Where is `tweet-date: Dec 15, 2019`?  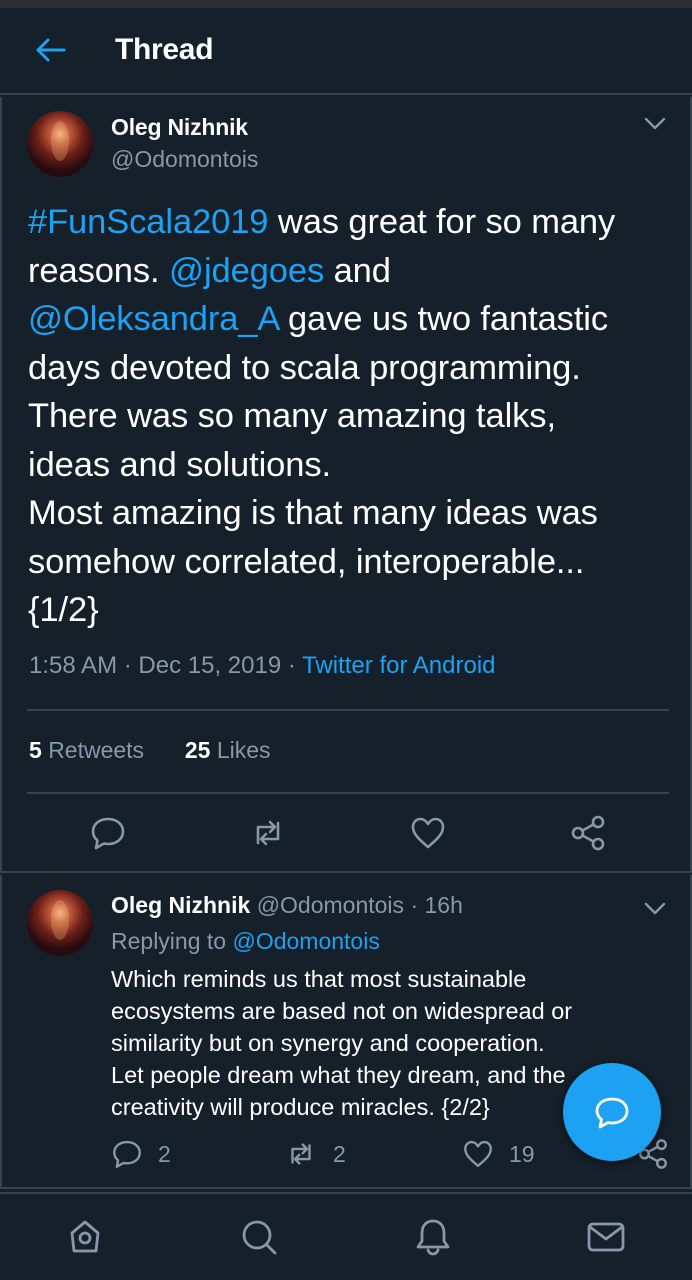 tweet-date: Dec 15, 2019 is located at coordinates (210, 665).